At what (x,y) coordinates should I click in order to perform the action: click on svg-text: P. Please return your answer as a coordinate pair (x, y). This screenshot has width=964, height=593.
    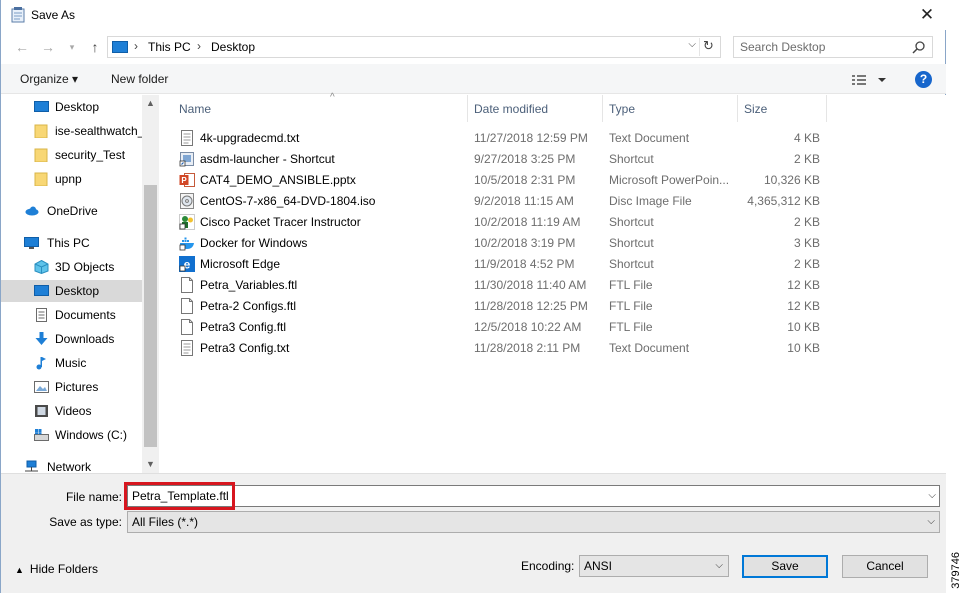
    Looking at the image, I should click on (184, 180).